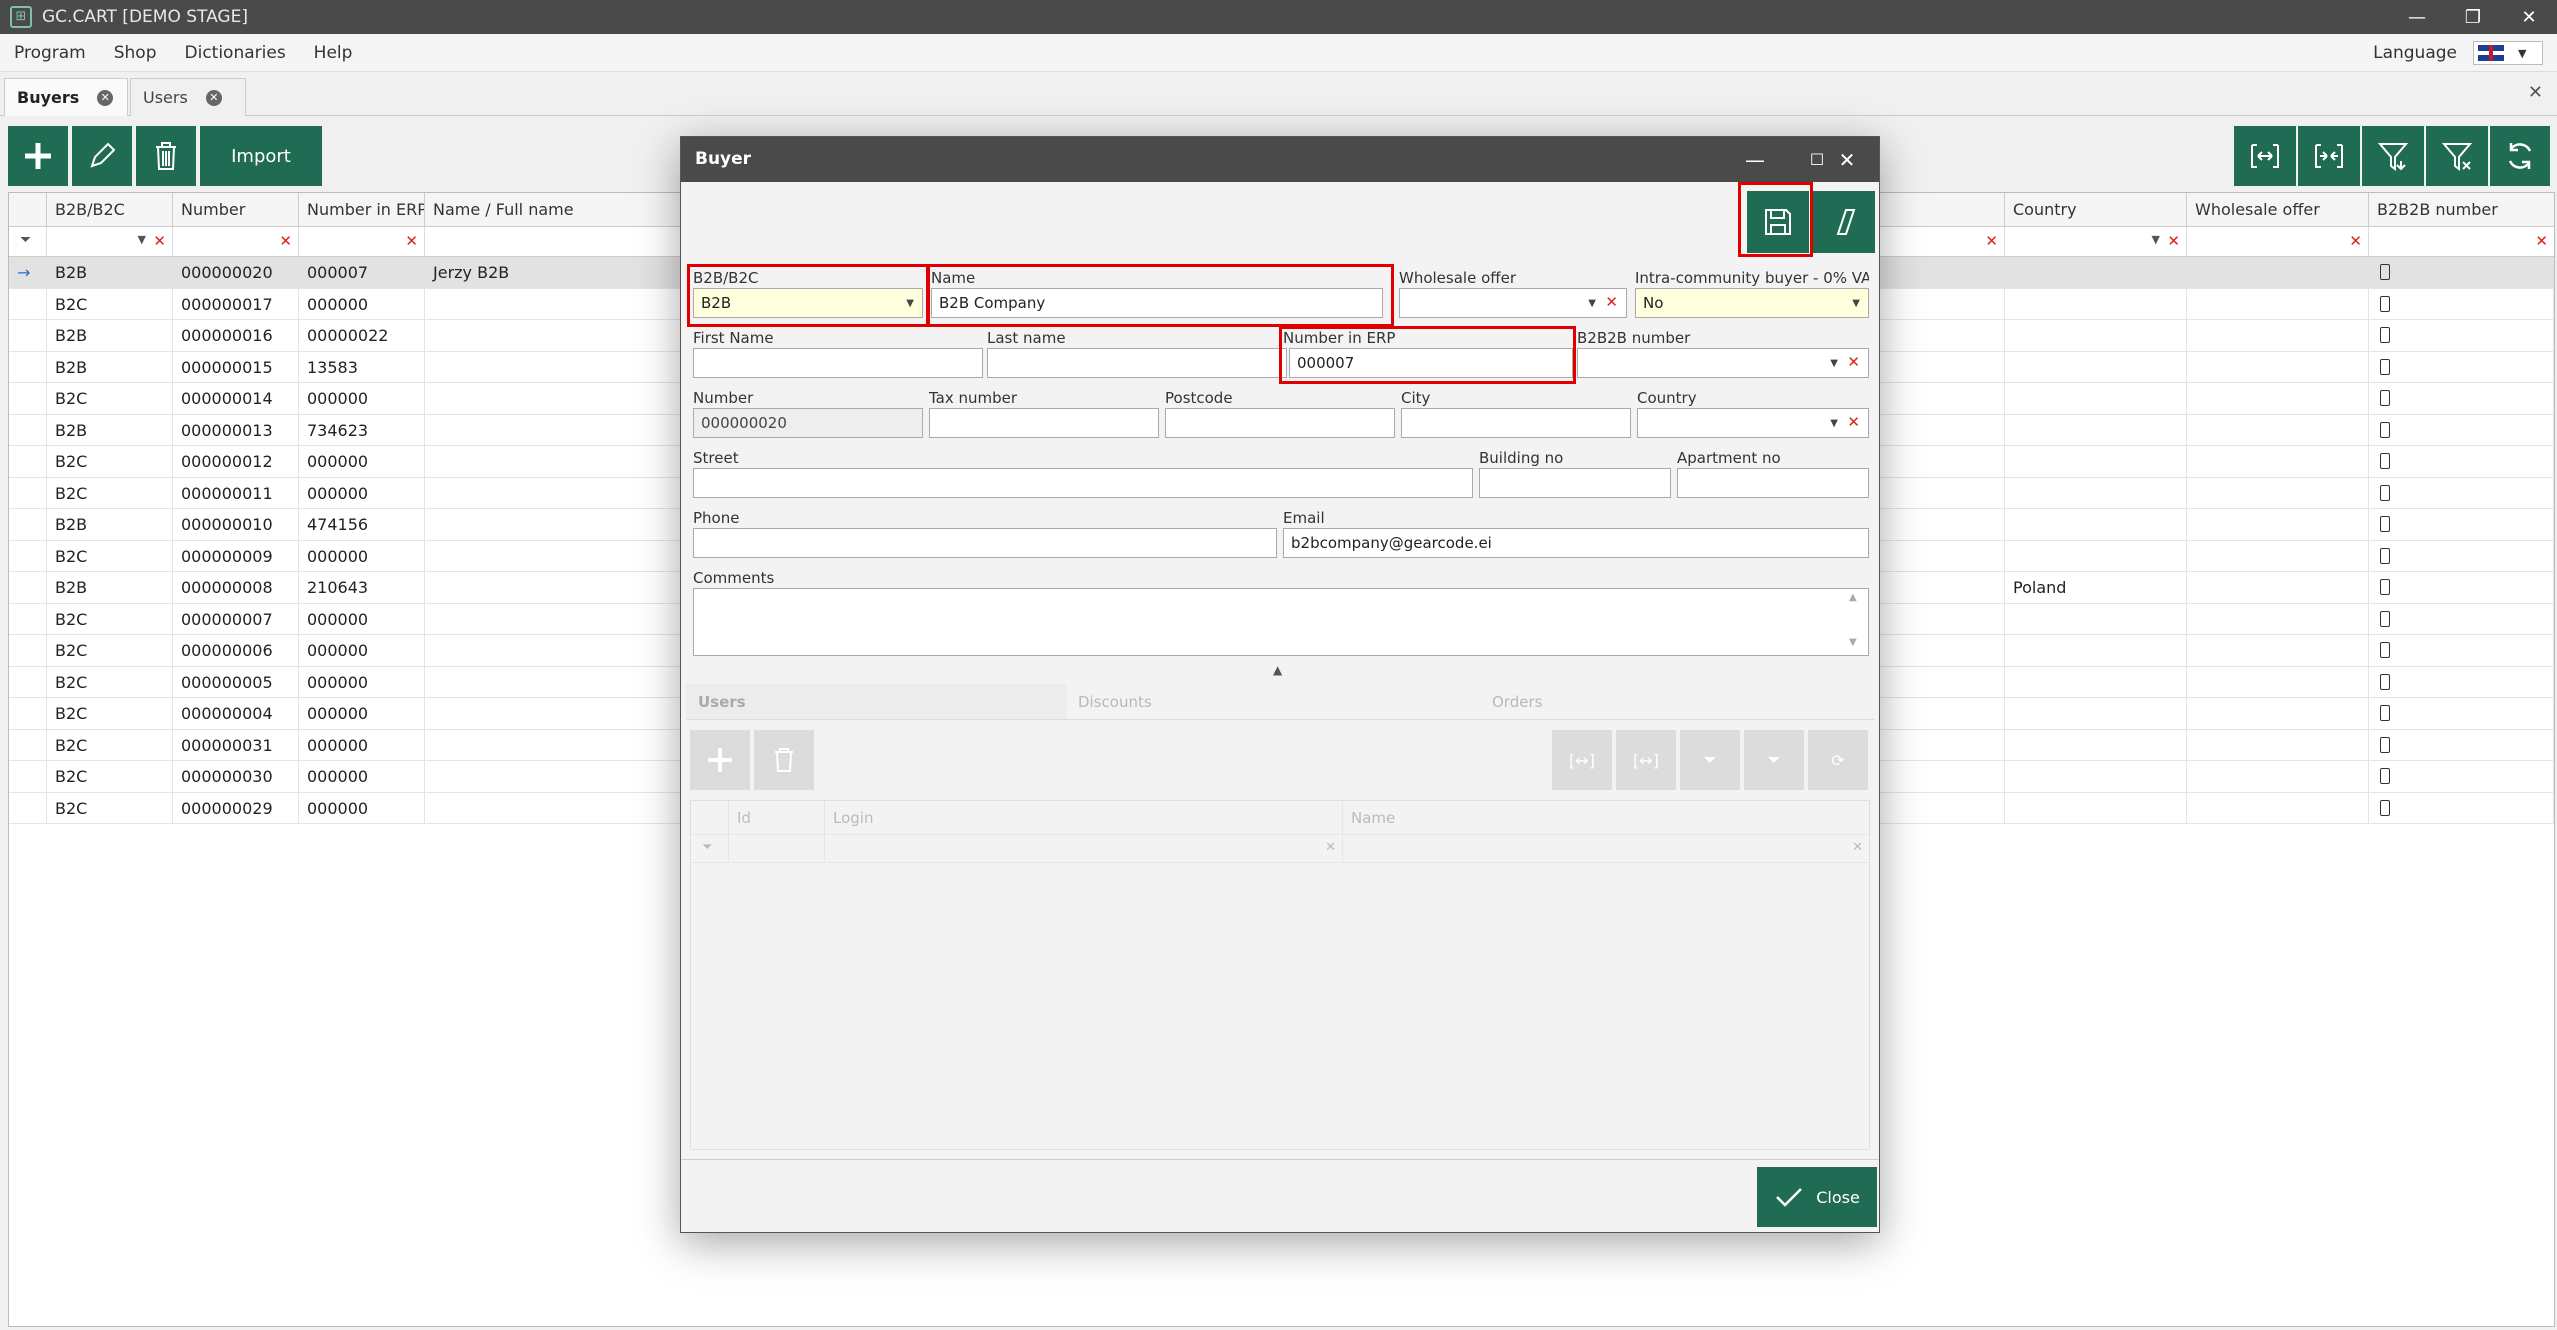  I want to click on building-no-input, so click(1575, 483).